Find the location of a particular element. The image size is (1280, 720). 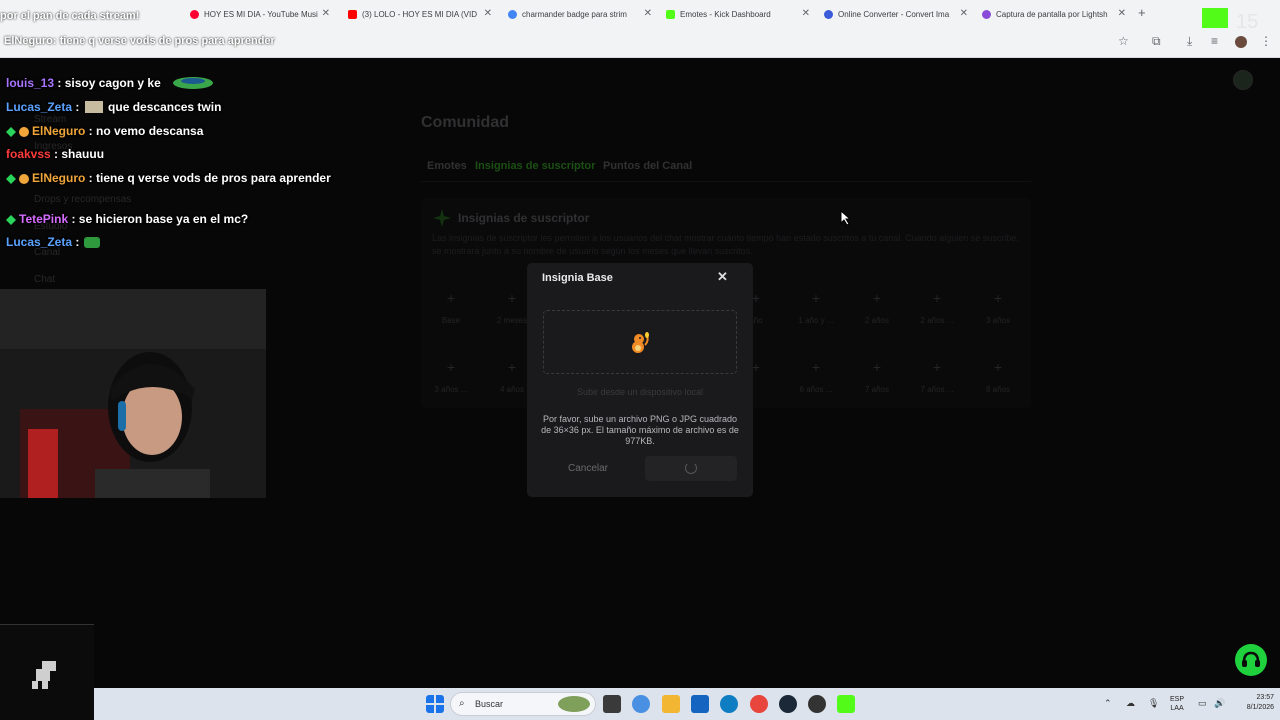

media-icon: ≡ is located at coordinates (1214, 41).